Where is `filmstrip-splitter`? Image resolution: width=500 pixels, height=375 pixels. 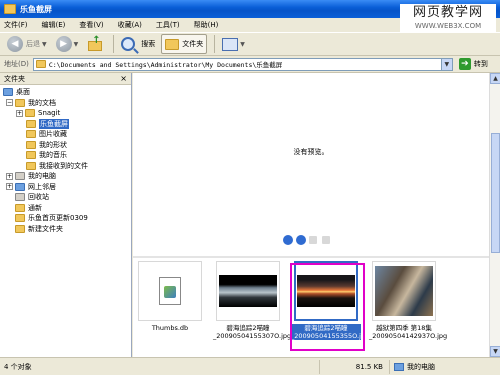
filmstrip-splitter is located at coordinates (311, 257).